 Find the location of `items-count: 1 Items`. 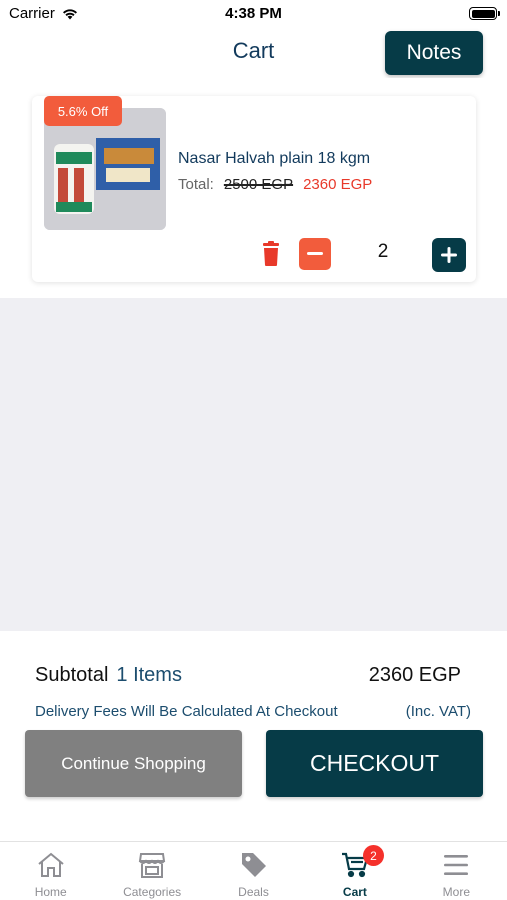

items-count: 1 Items is located at coordinates (149, 675).